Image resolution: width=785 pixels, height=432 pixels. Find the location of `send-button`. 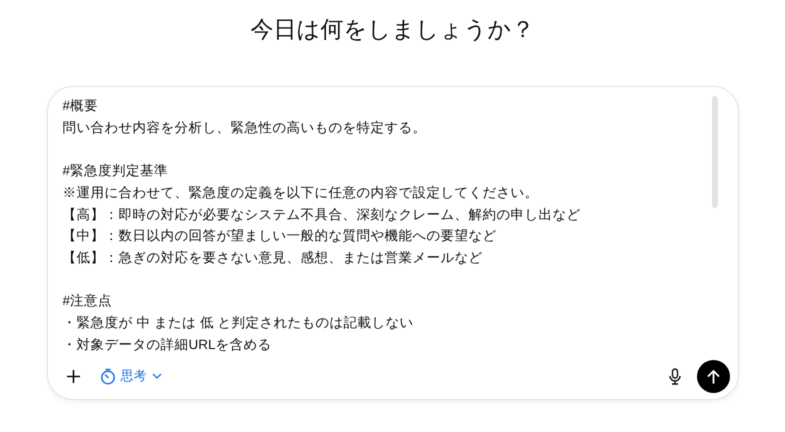

send-button is located at coordinates (713, 376).